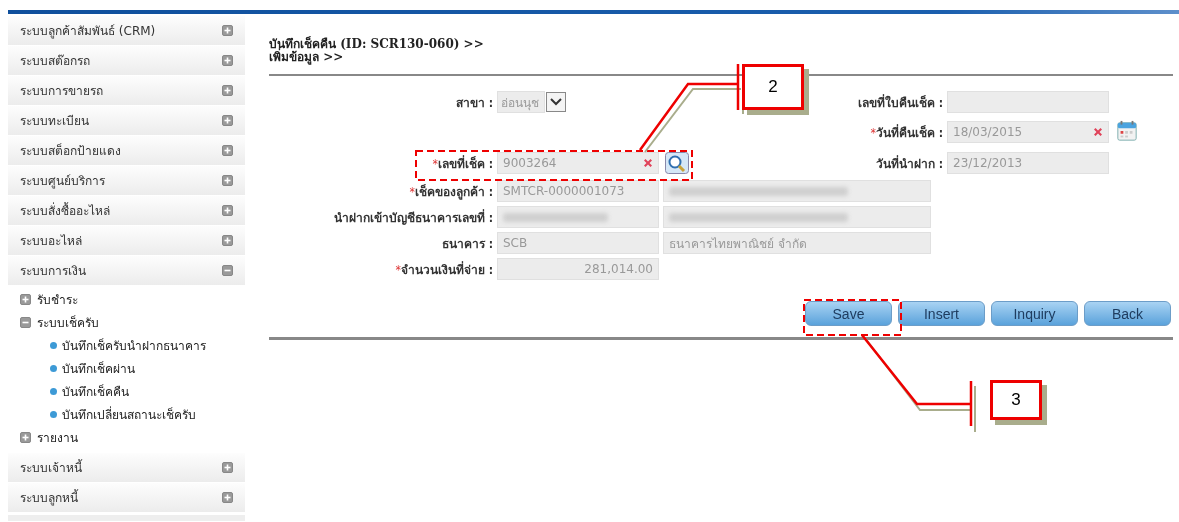 The image size is (1179, 522). What do you see at coordinates (900, 102) in the screenshot?
I see `field-label: เลขที่ใบคืนเช็ค :` at bounding box center [900, 102].